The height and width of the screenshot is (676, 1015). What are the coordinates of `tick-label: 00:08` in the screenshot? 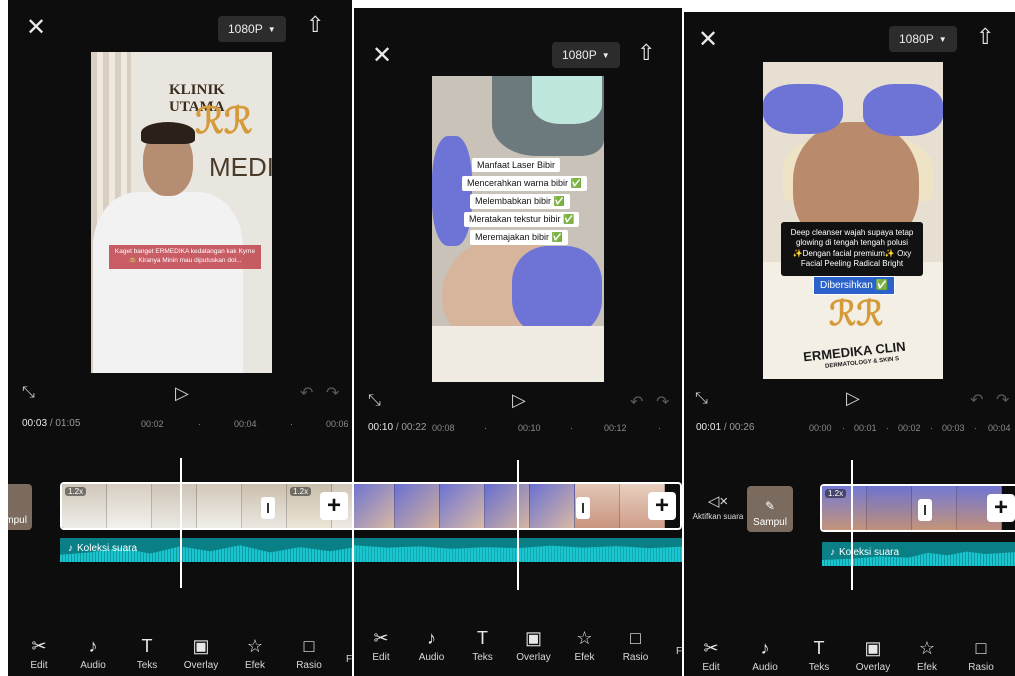 It's located at (443, 428).